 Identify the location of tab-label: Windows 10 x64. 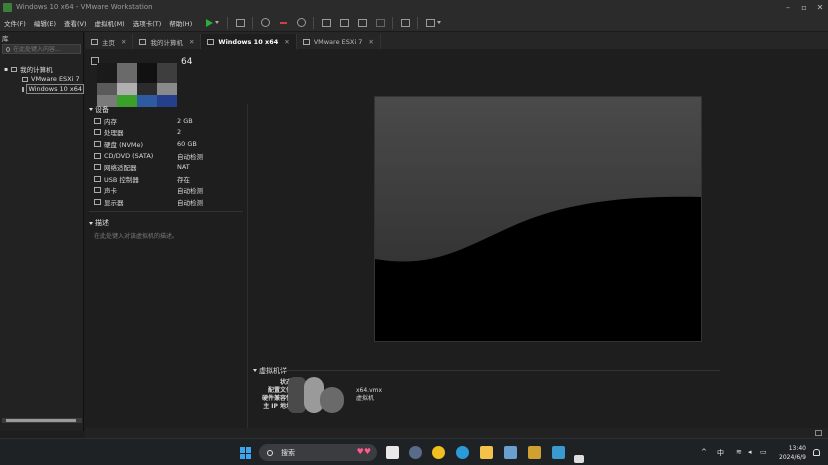
(248, 41).